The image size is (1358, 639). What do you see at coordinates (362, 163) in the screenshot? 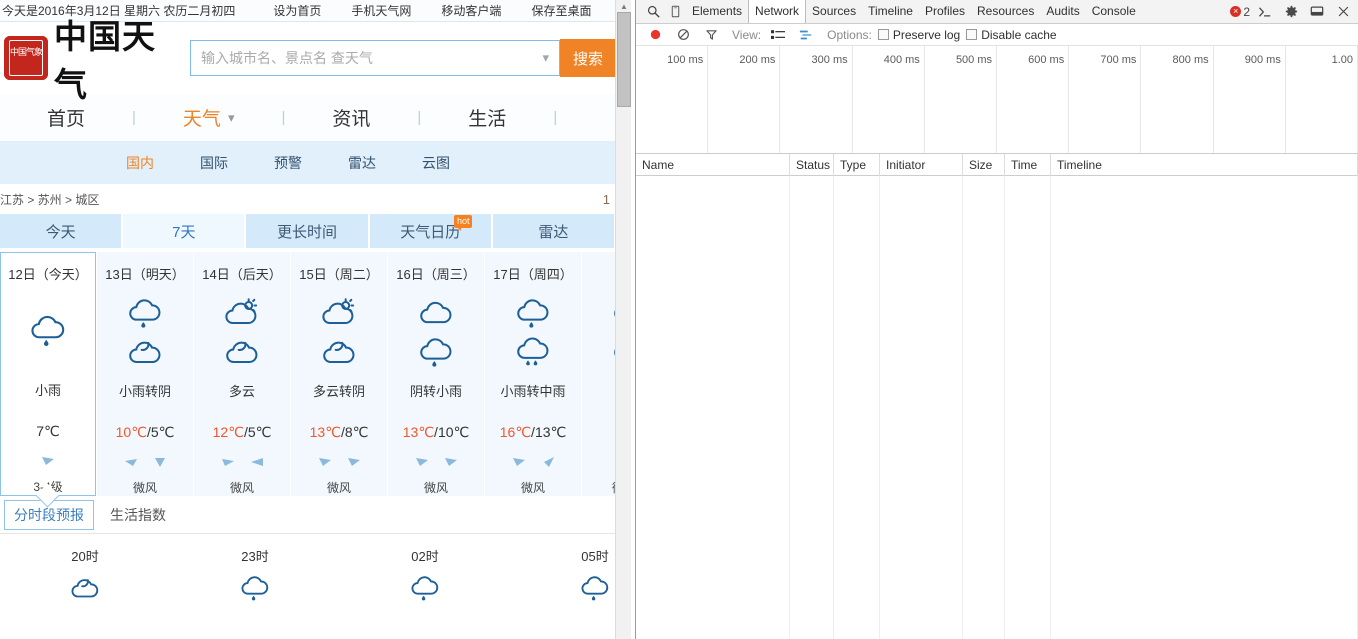
I see `subnav-item-radar: 雷达` at bounding box center [362, 163].